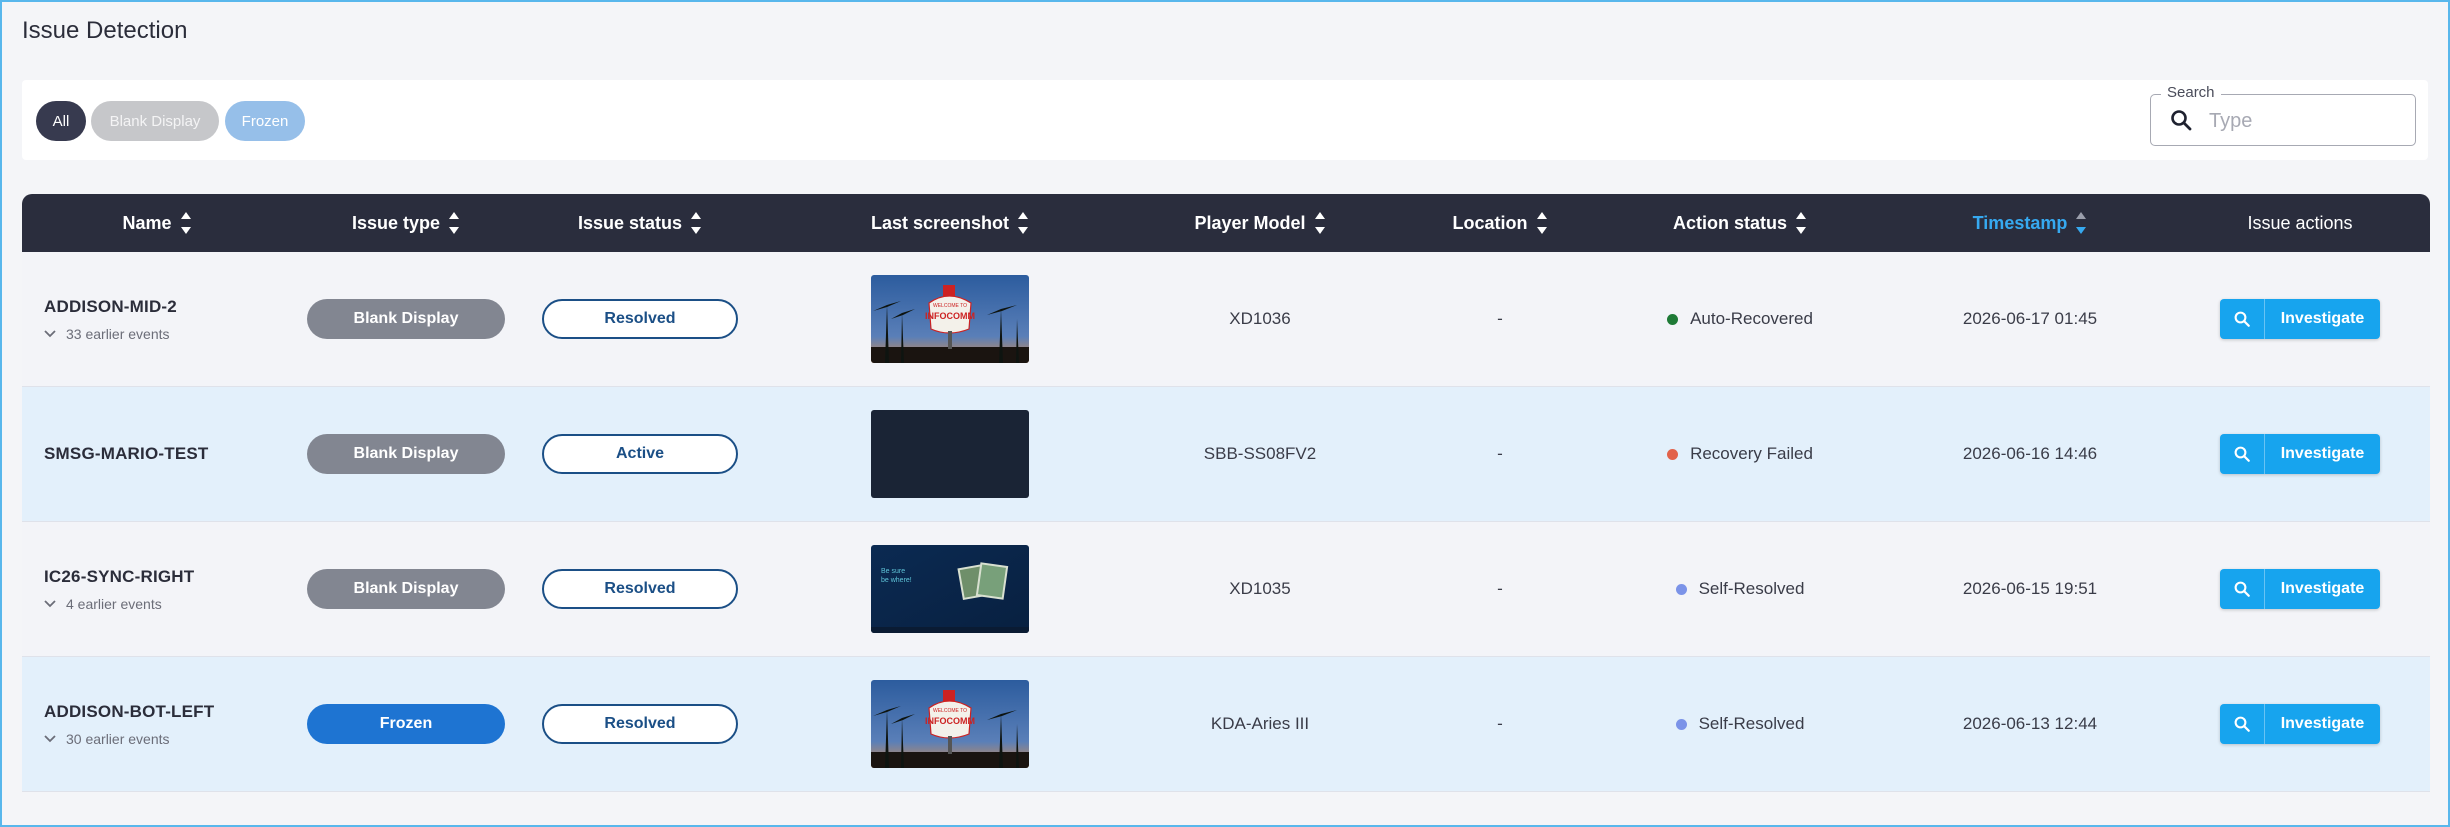  I want to click on screenshot-thumbnail, so click(950, 454).